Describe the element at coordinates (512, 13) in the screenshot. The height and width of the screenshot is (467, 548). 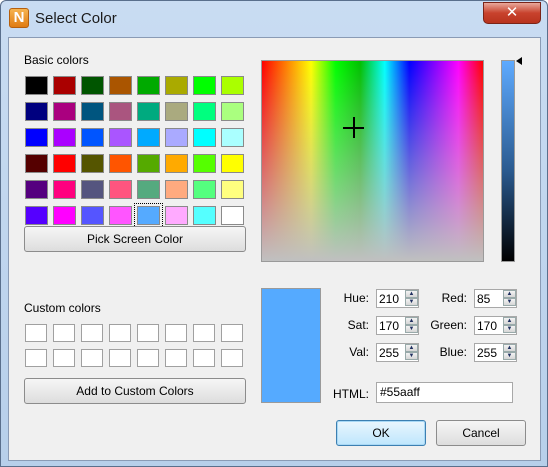
I see `close-button: ✕` at that location.